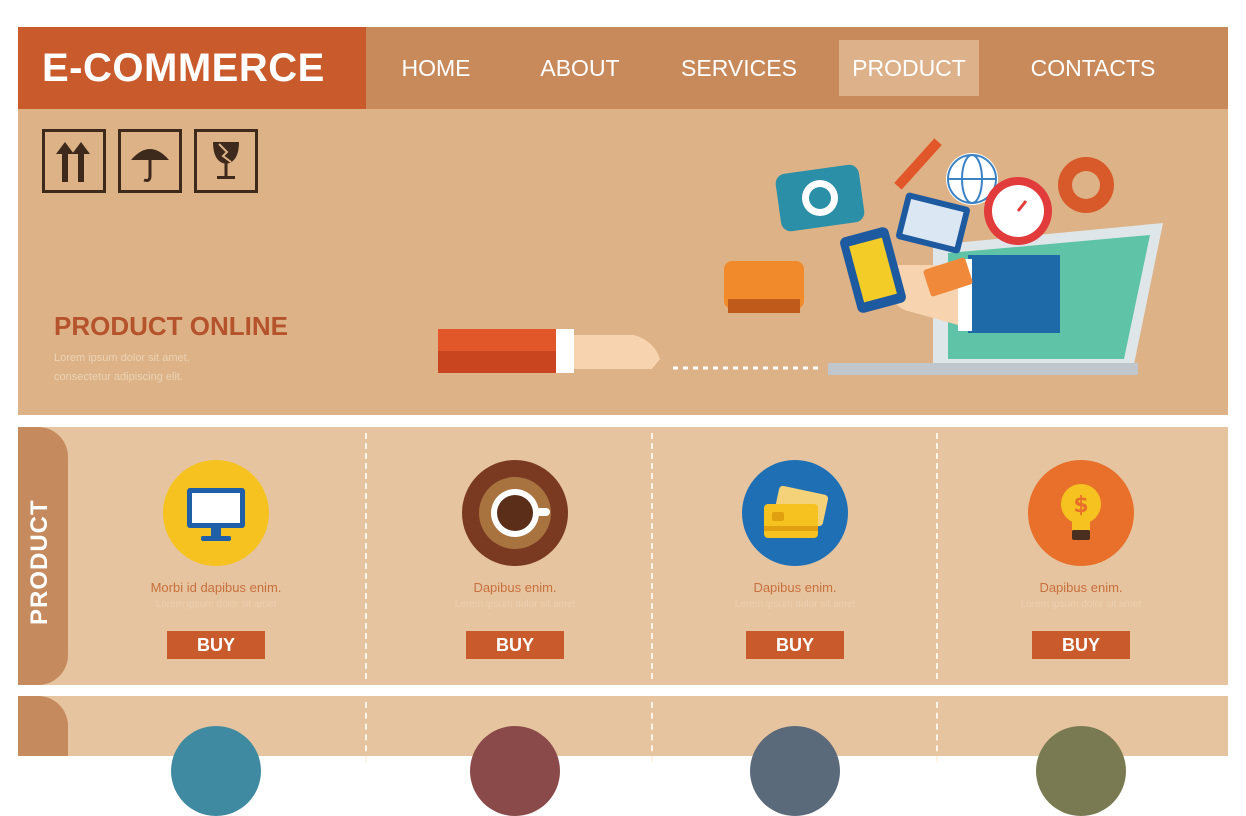  Describe the element at coordinates (515, 513) in the screenshot. I see `coffee-icon` at that location.